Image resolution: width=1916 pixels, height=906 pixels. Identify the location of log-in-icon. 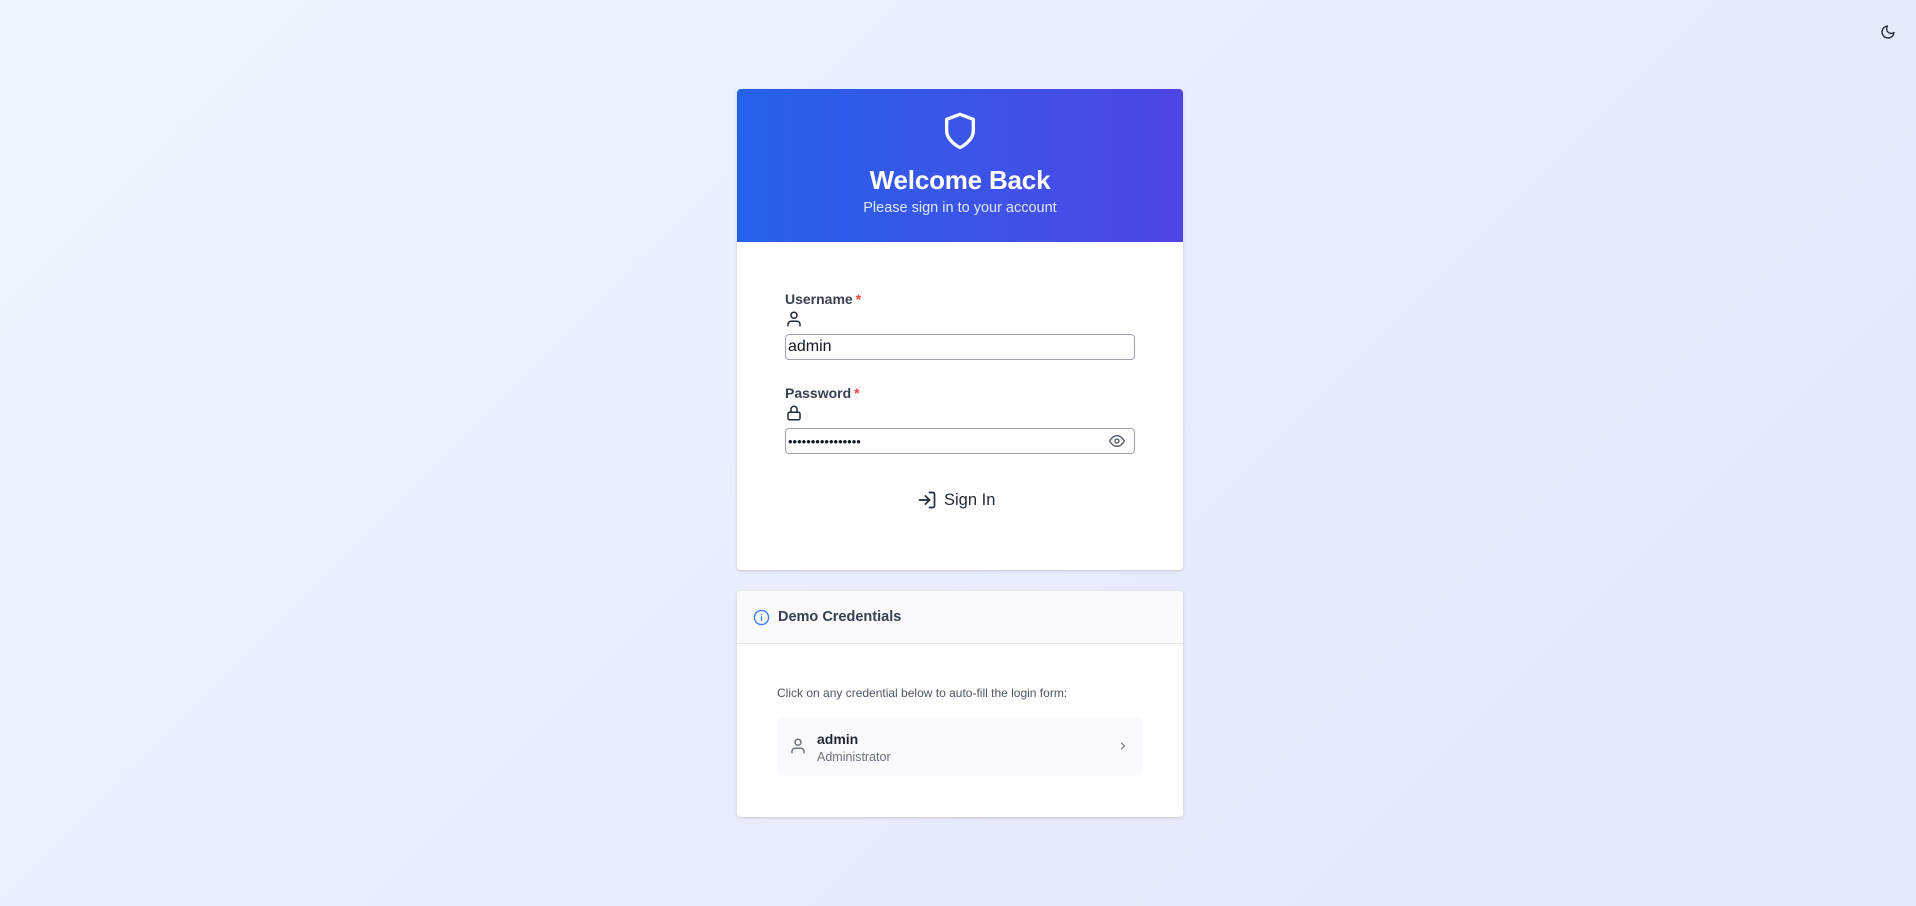
(927, 500).